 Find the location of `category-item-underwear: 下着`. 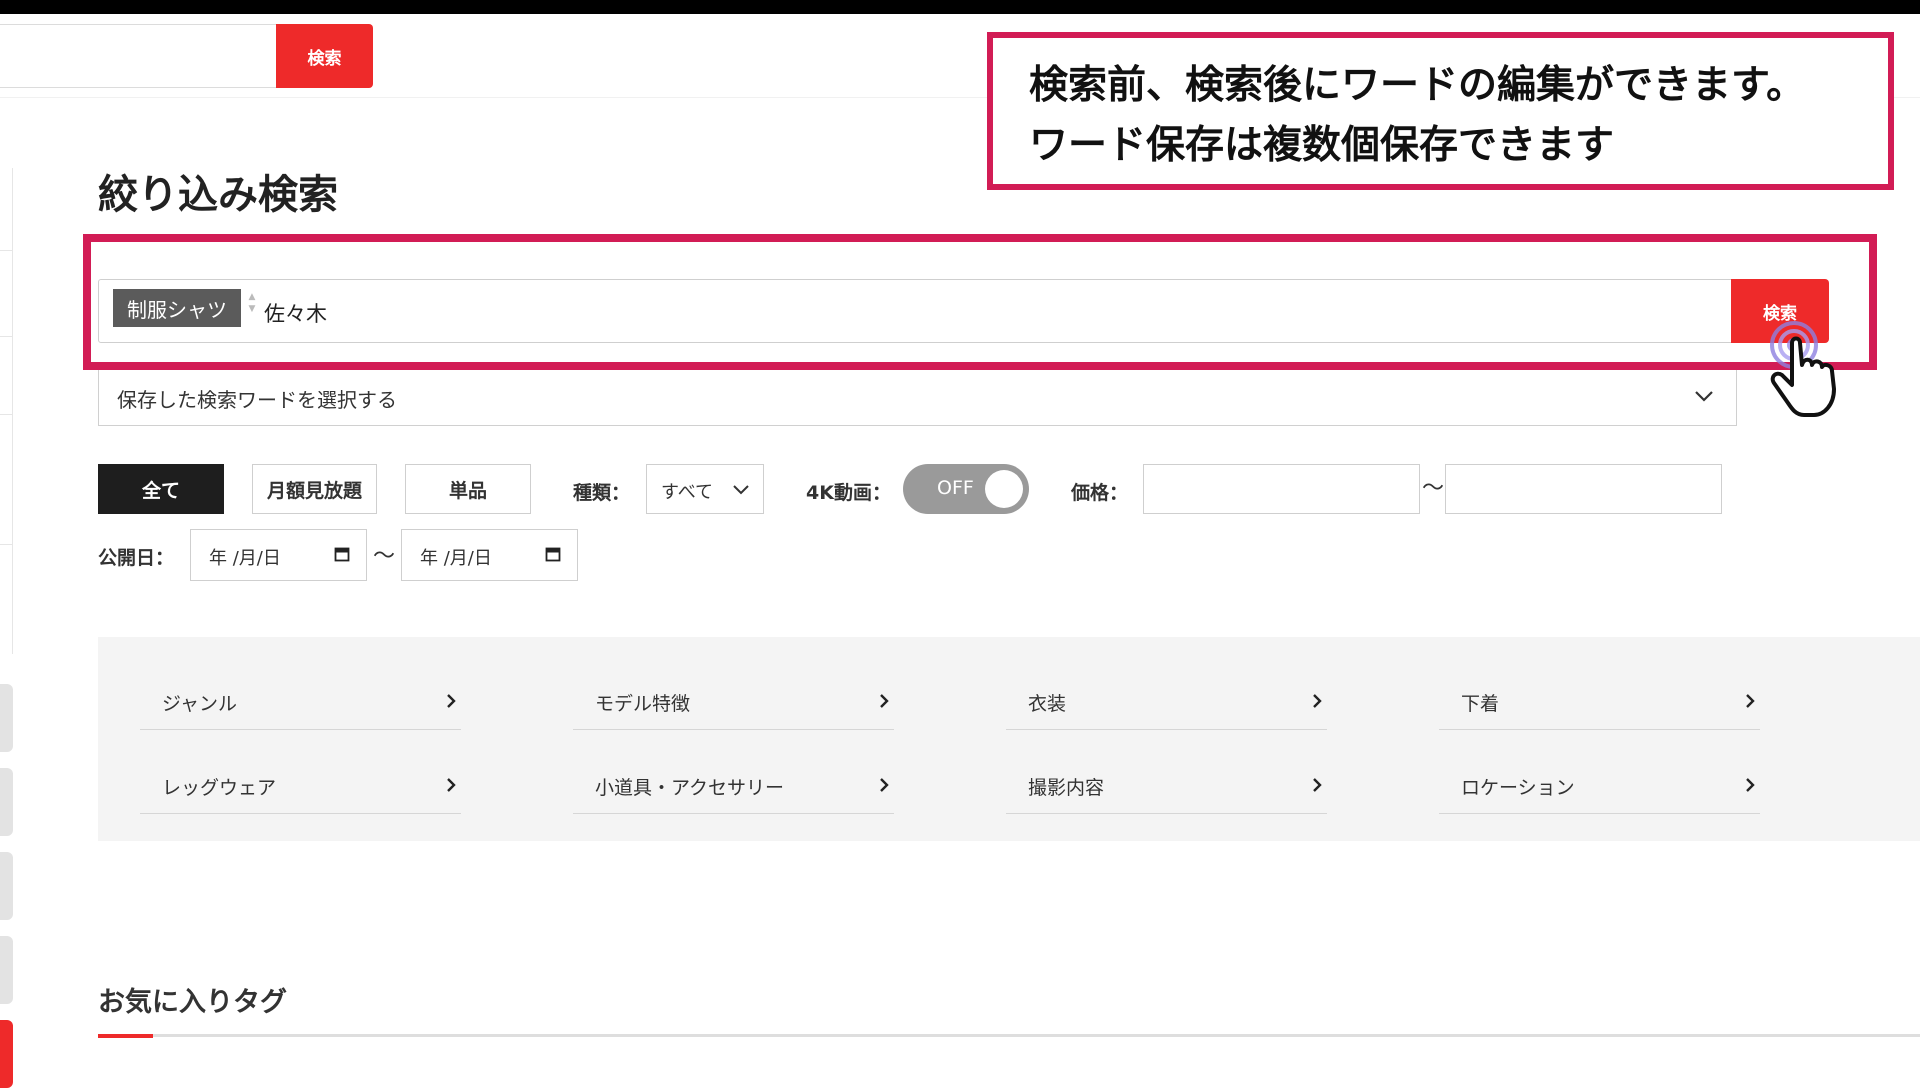

category-item-underwear: 下着 is located at coordinates (1599, 701).